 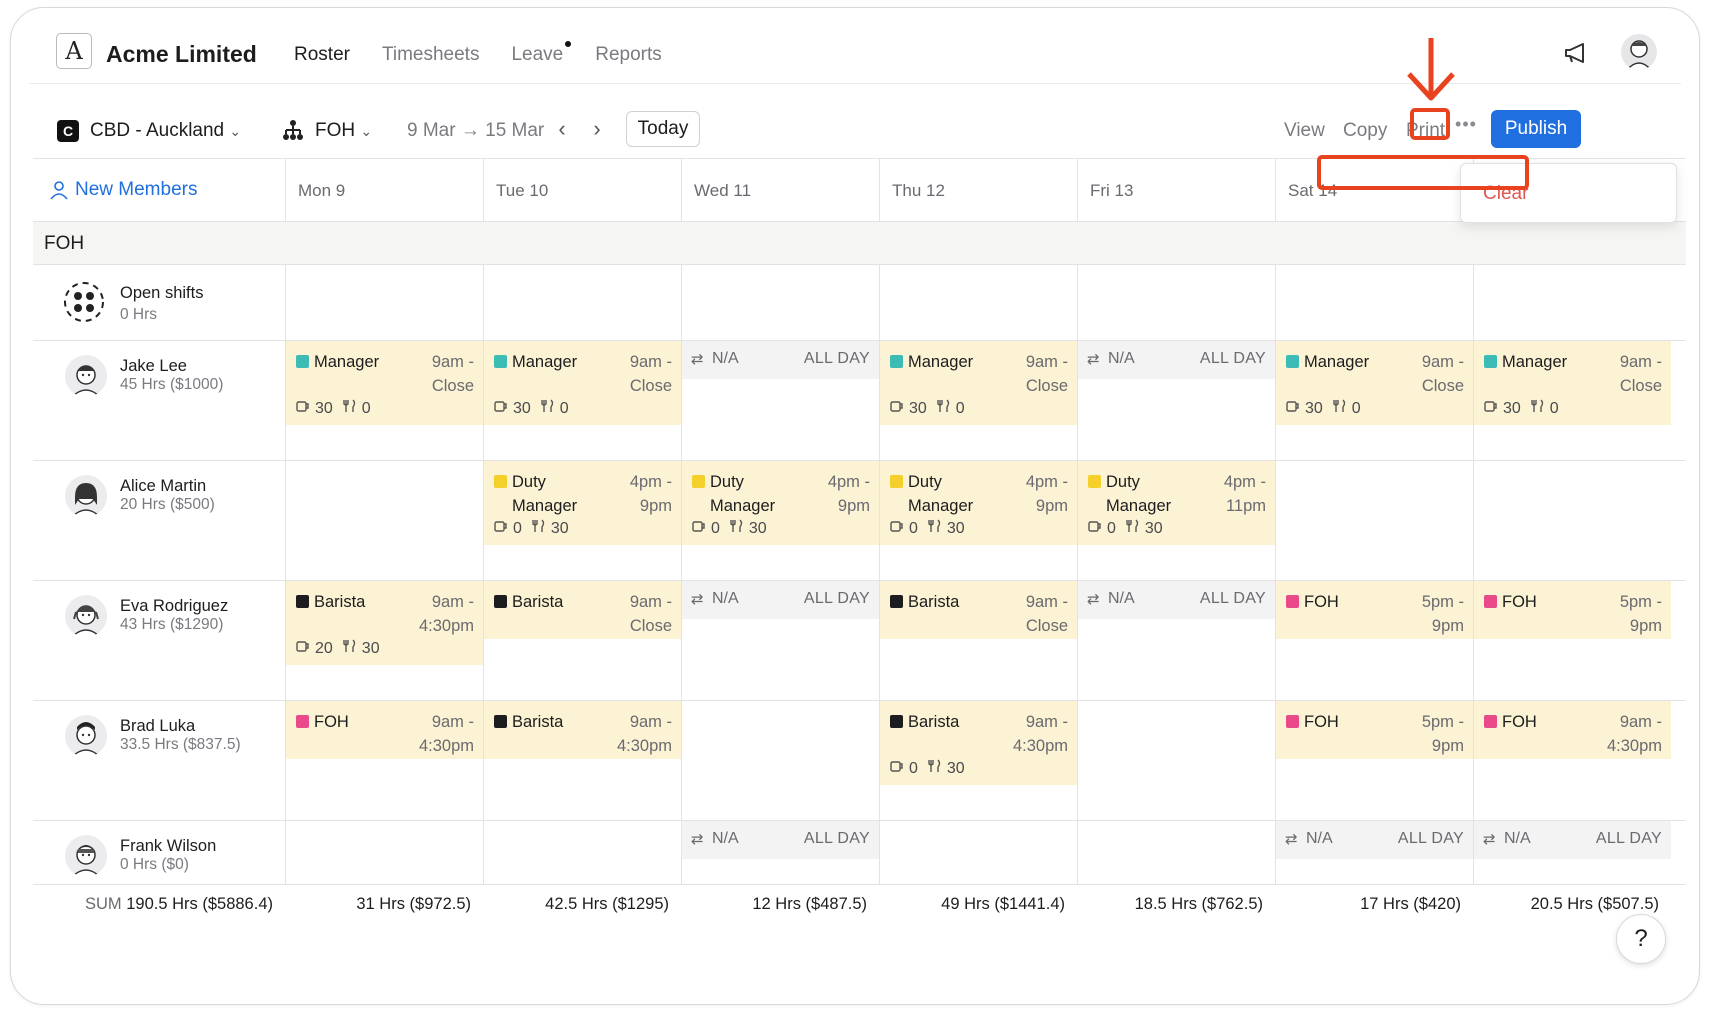 What do you see at coordinates (159, 400) in the screenshot?
I see `member-cell: Jake Lee 45 Hrs ($1000)` at bounding box center [159, 400].